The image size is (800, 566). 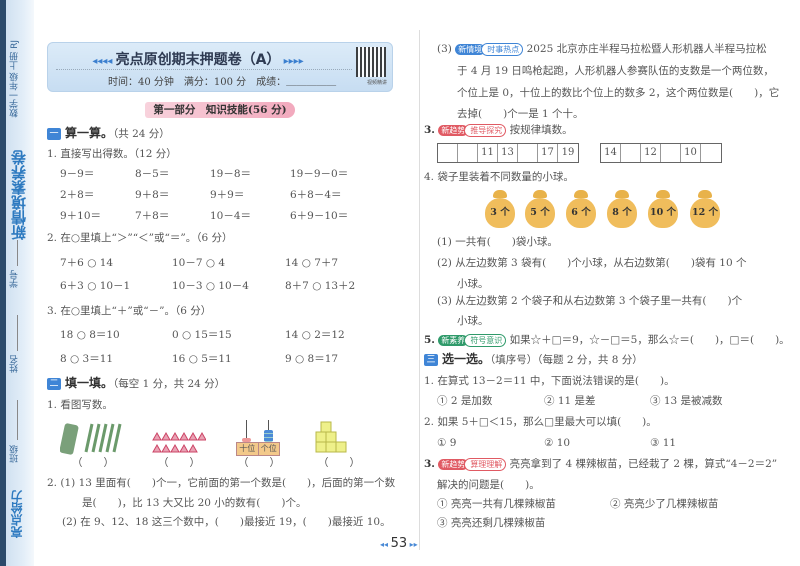 What do you see at coordinates (376, 83) in the screenshot?
I see `qr-label: 视频精讲` at bounding box center [376, 83].